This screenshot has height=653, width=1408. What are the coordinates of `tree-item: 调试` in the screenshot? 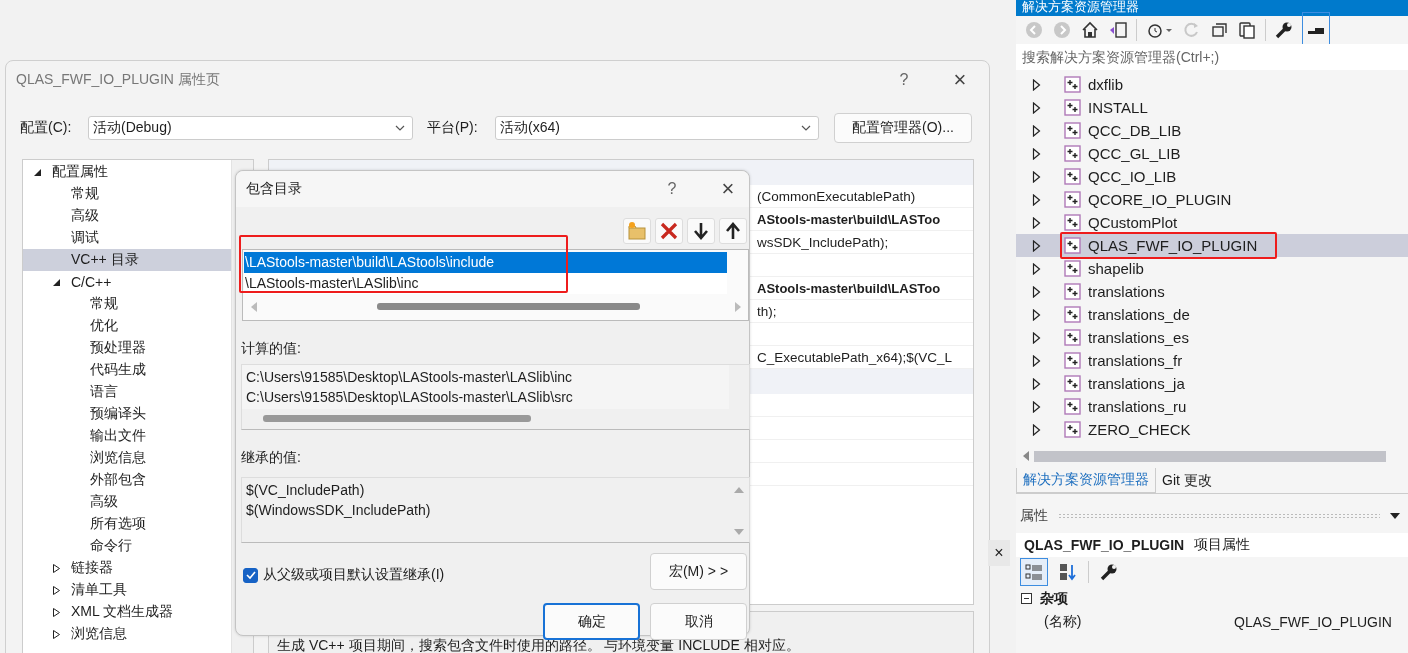 It's located at (127, 238).